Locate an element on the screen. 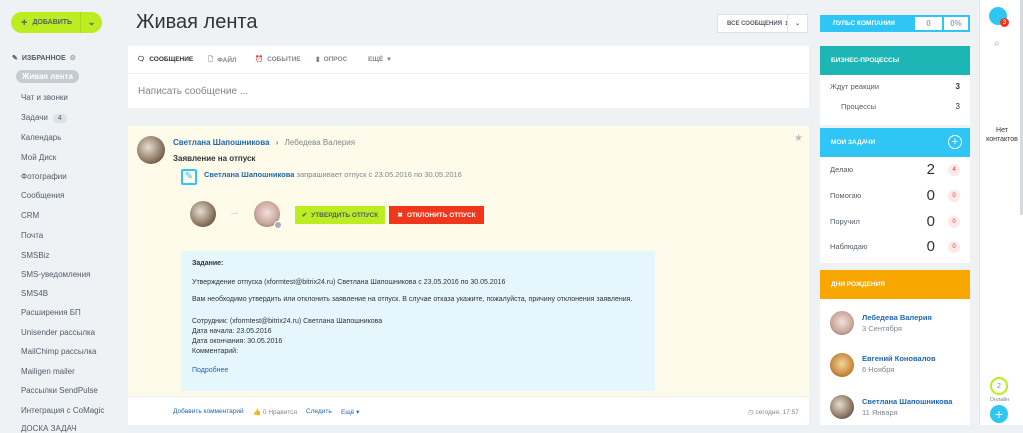  post-recipient: Лебедева Валерия is located at coordinates (320, 142).